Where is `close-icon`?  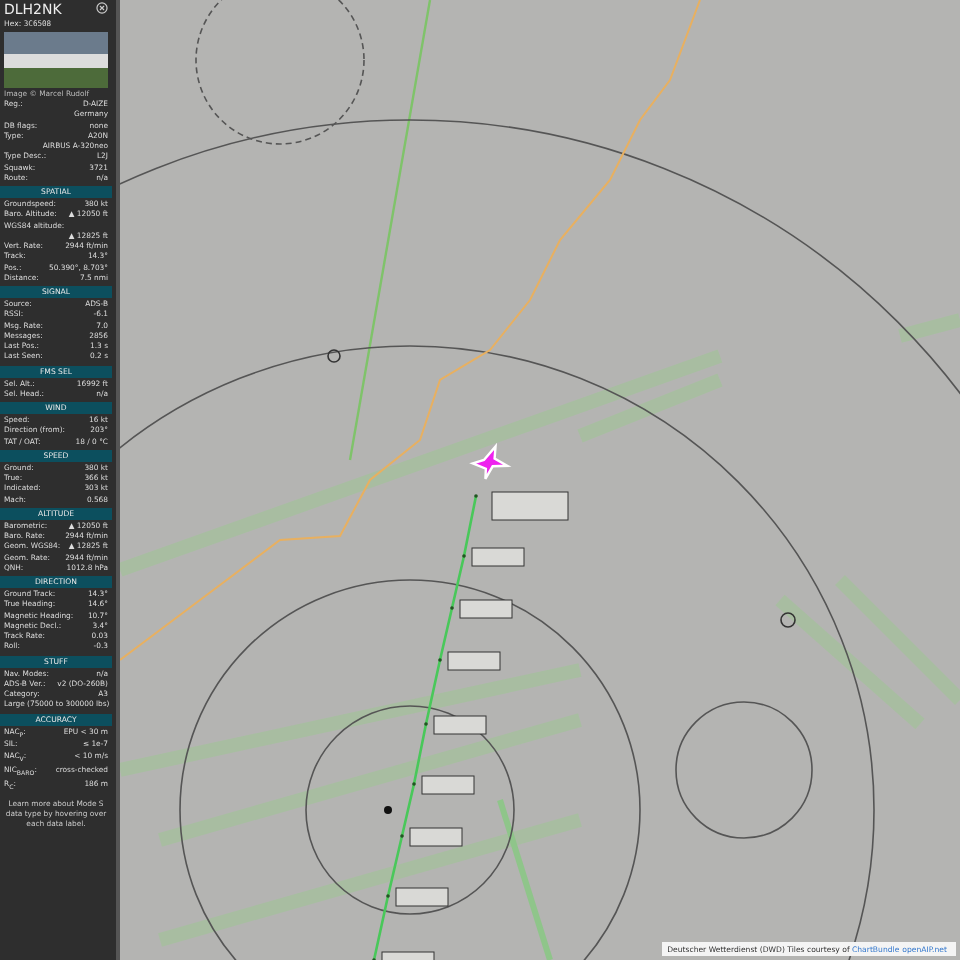
close-icon is located at coordinates (102, 8).